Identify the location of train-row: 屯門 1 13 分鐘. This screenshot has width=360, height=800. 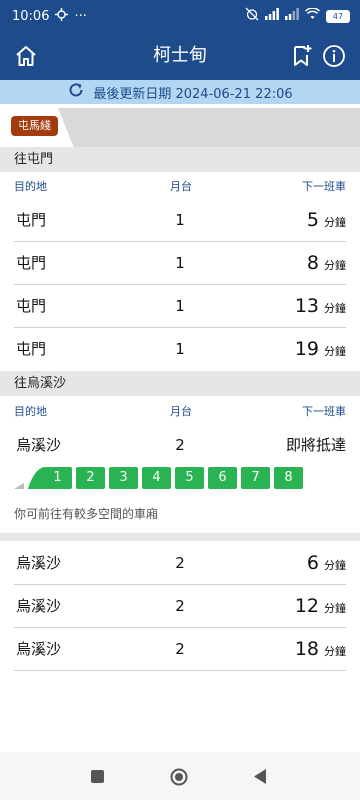
(180, 306).